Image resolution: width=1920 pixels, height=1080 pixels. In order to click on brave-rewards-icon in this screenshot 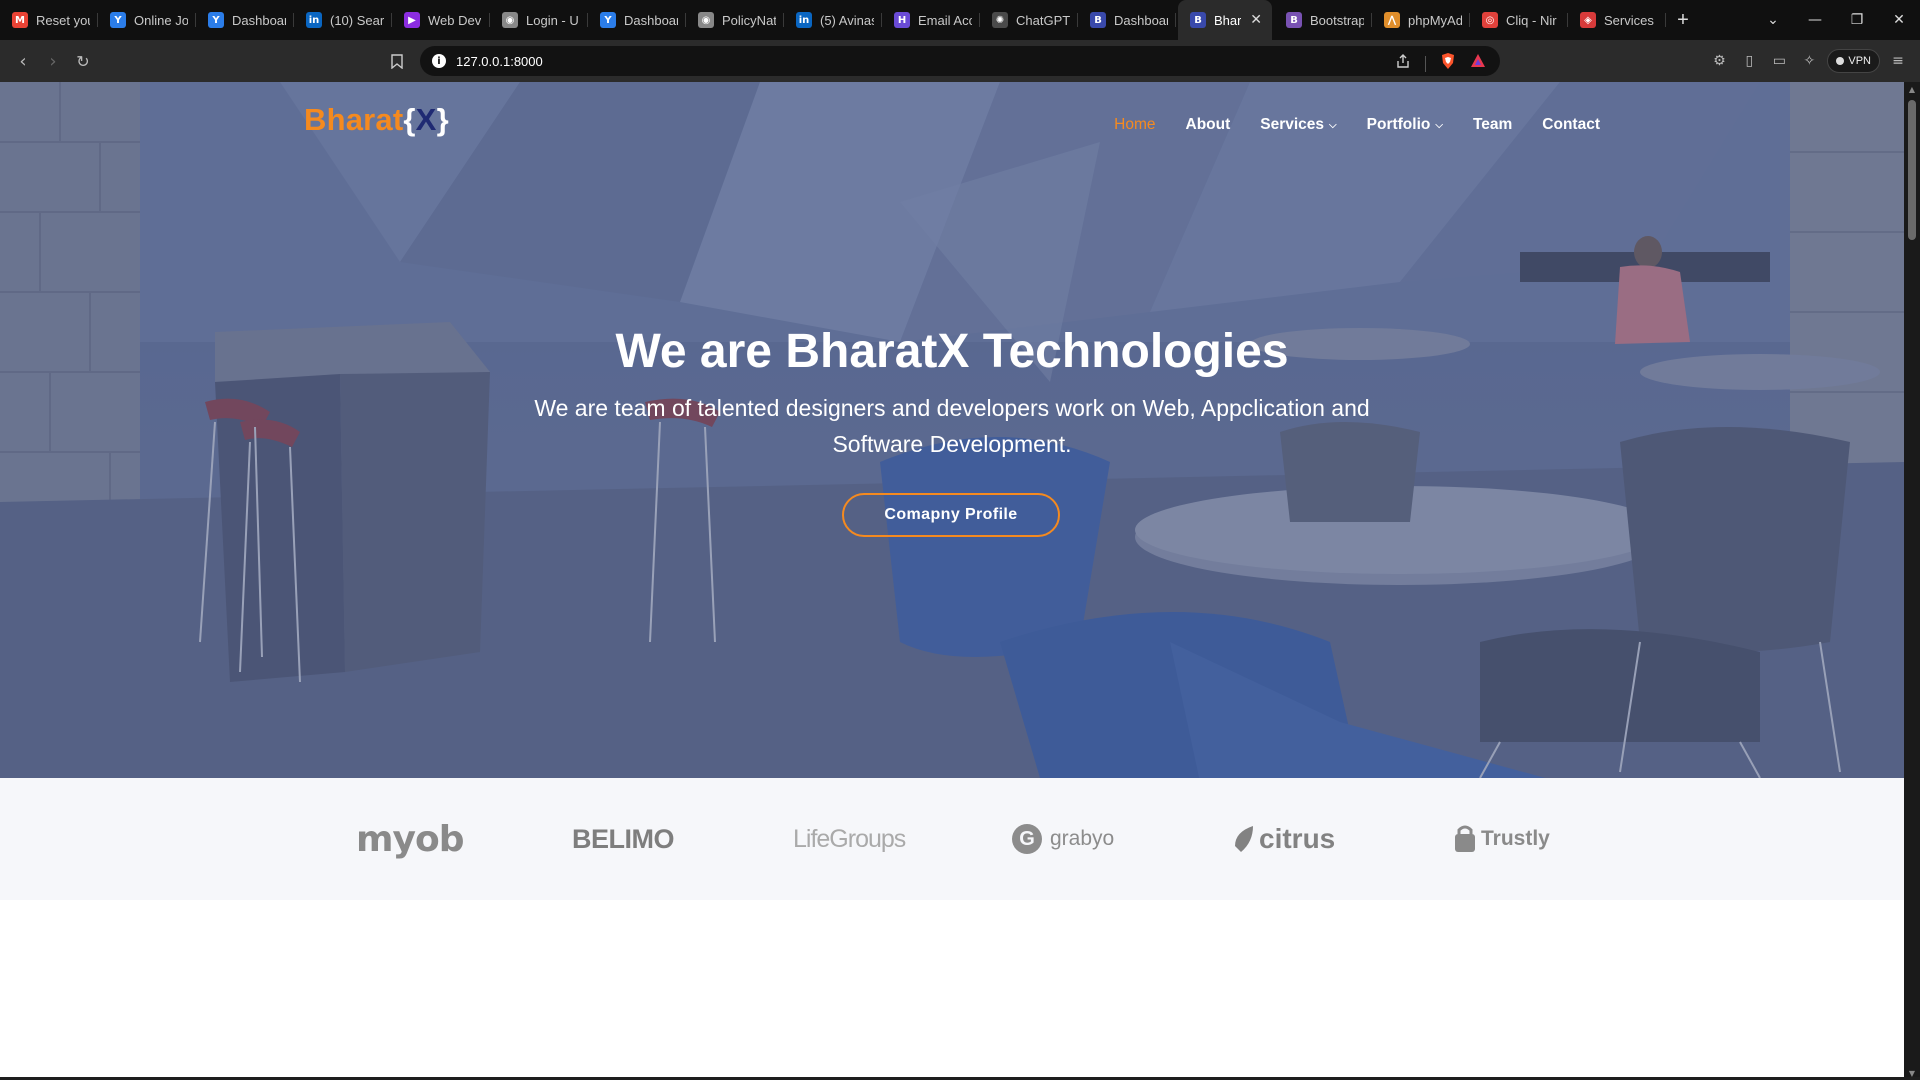, I will do `click(1478, 63)`.